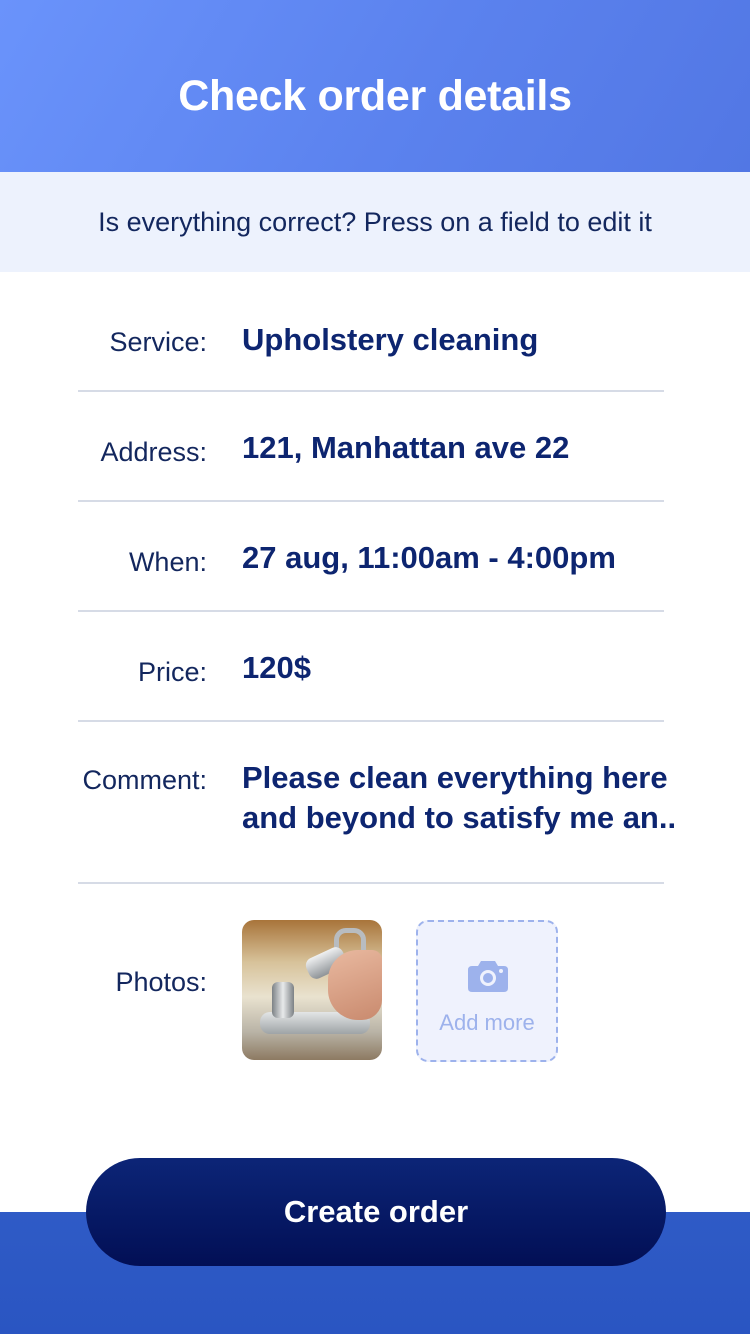  Describe the element at coordinates (467, 448) in the screenshot. I see `address-value: 121, Manhattan ave 22` at that location.